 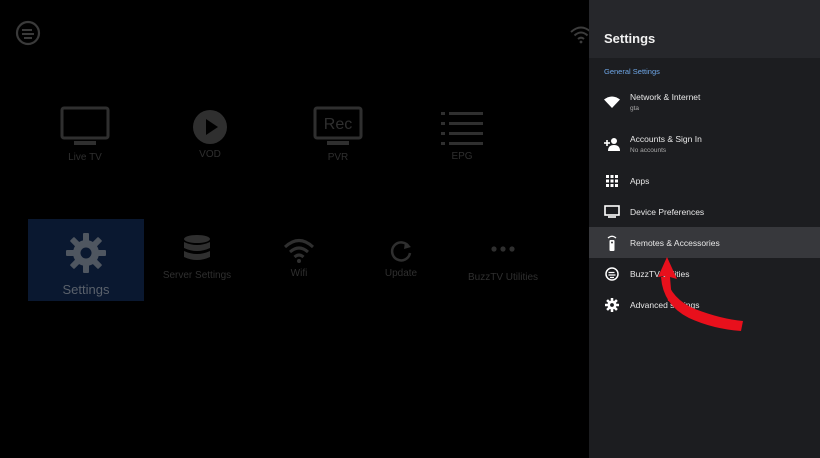 I want to click on monitor-icon, so click(x=612, y=212).